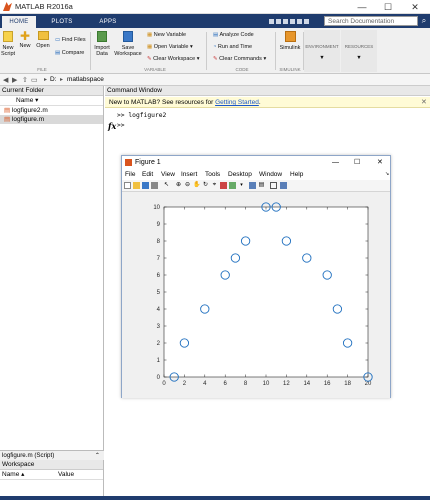 The image size is (430, 500). I want to click on figure-minimize-button: —, so click(335, 162).